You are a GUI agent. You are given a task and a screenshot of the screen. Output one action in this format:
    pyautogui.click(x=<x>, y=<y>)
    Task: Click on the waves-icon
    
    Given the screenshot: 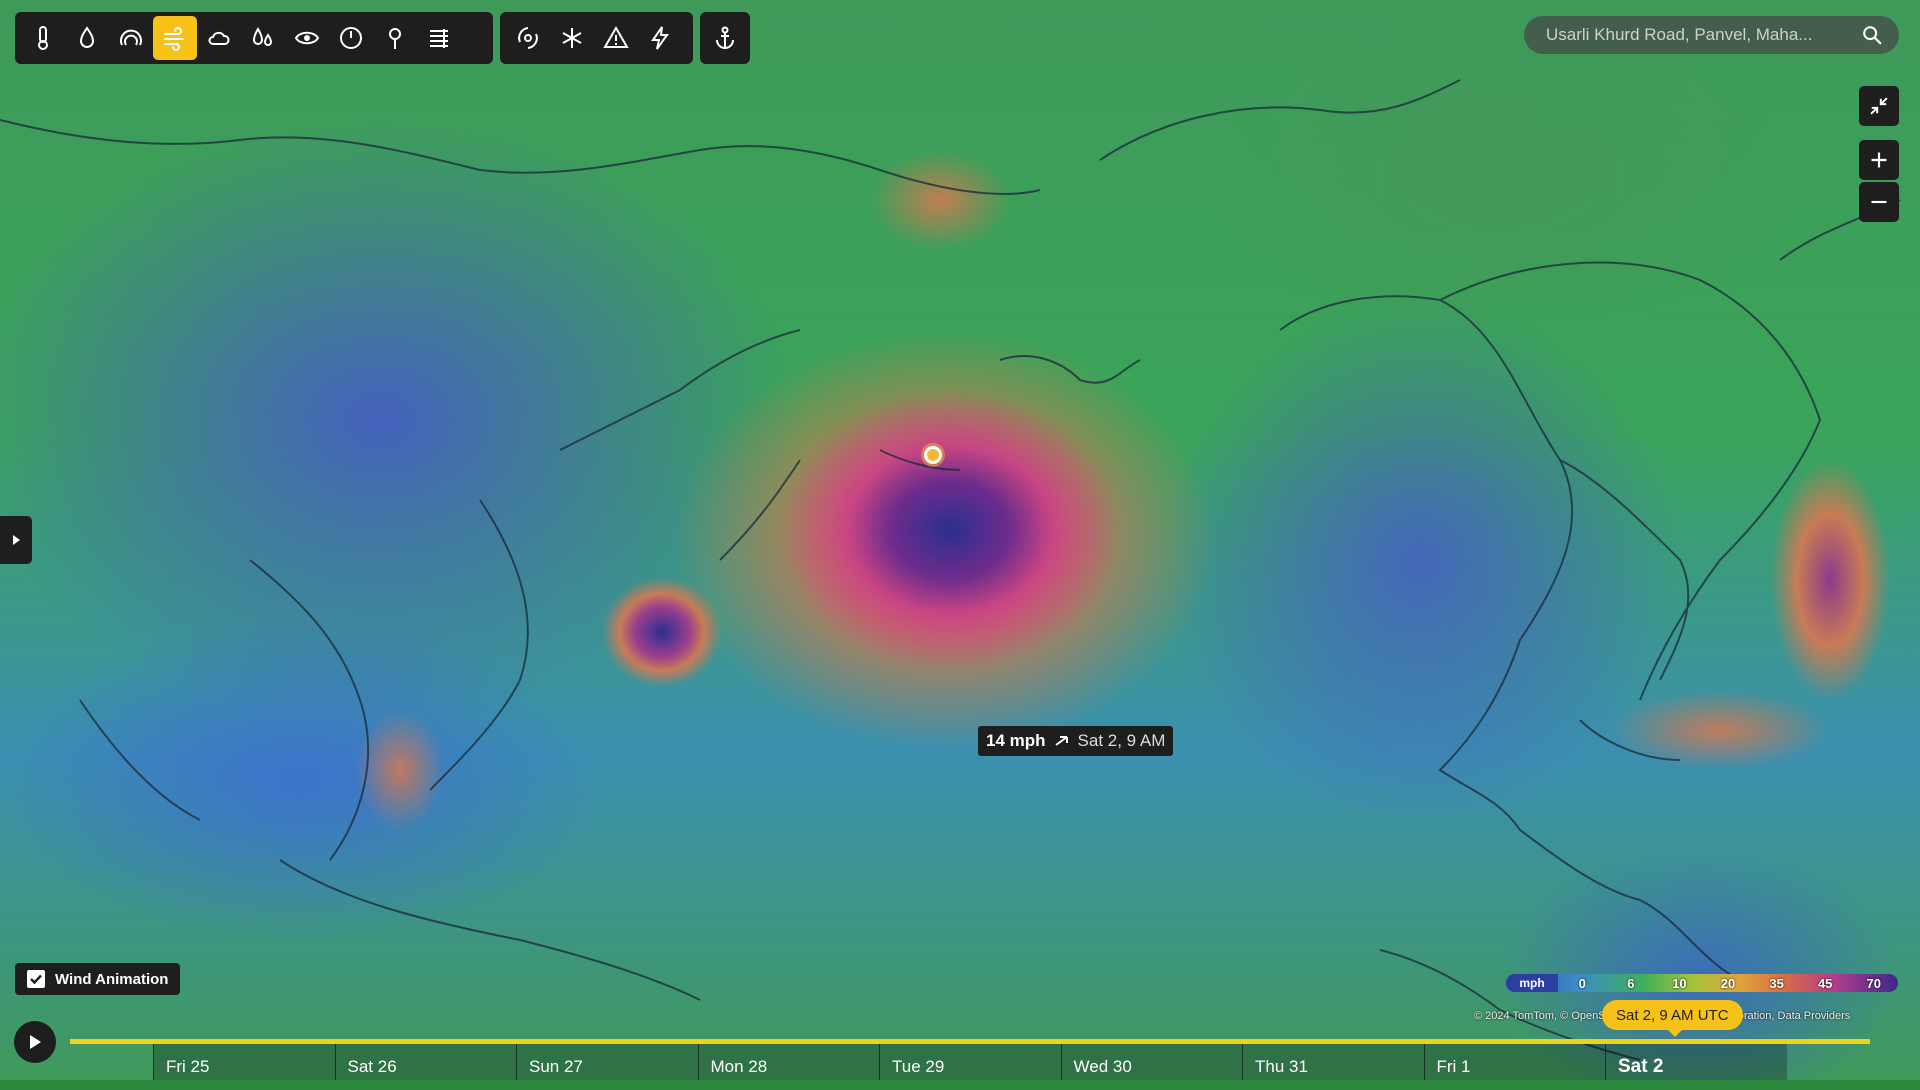 What is the action you would take?
    pyautogui.click(x=439, y=38)
    